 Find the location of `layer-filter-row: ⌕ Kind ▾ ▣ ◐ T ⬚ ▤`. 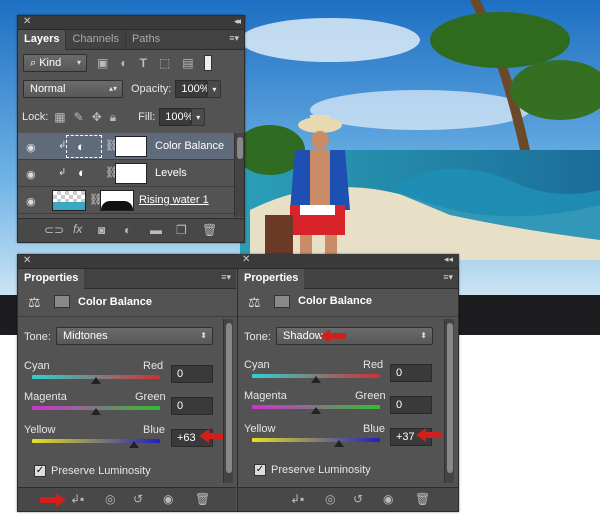

layer-filter-row: ⌕ Kind ▾ ▣ ◐ T ⬚ ▤ is located at coordinates (117, 63).